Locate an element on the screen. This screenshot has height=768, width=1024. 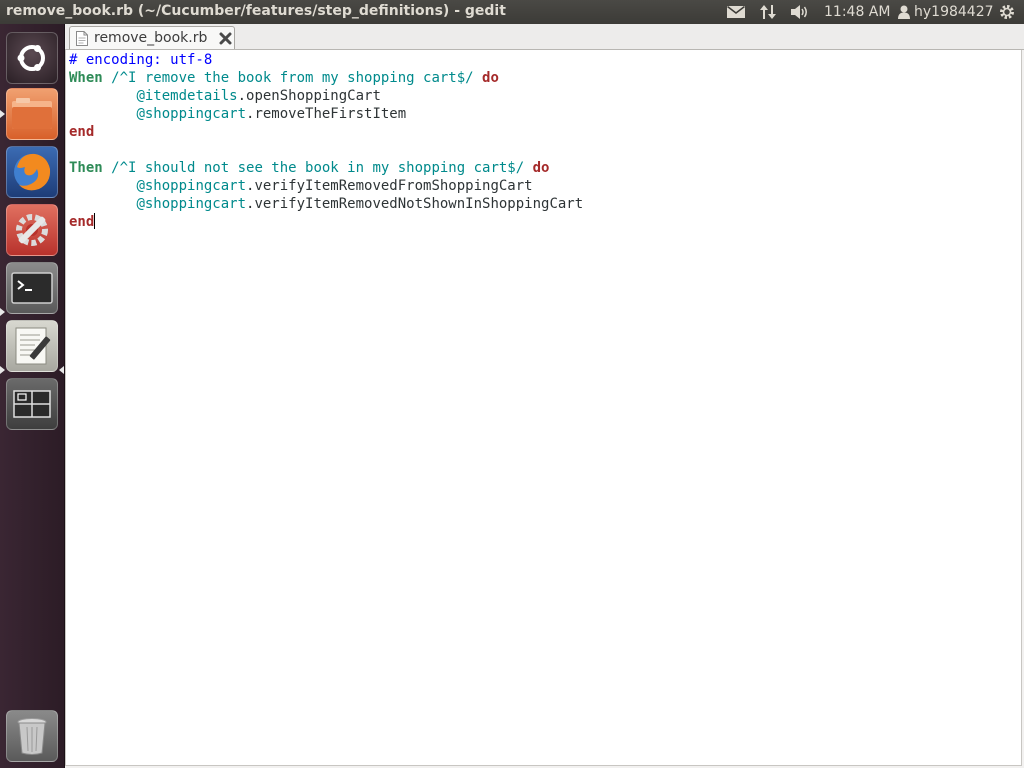
close-icon is located at coordinates (225, 38).